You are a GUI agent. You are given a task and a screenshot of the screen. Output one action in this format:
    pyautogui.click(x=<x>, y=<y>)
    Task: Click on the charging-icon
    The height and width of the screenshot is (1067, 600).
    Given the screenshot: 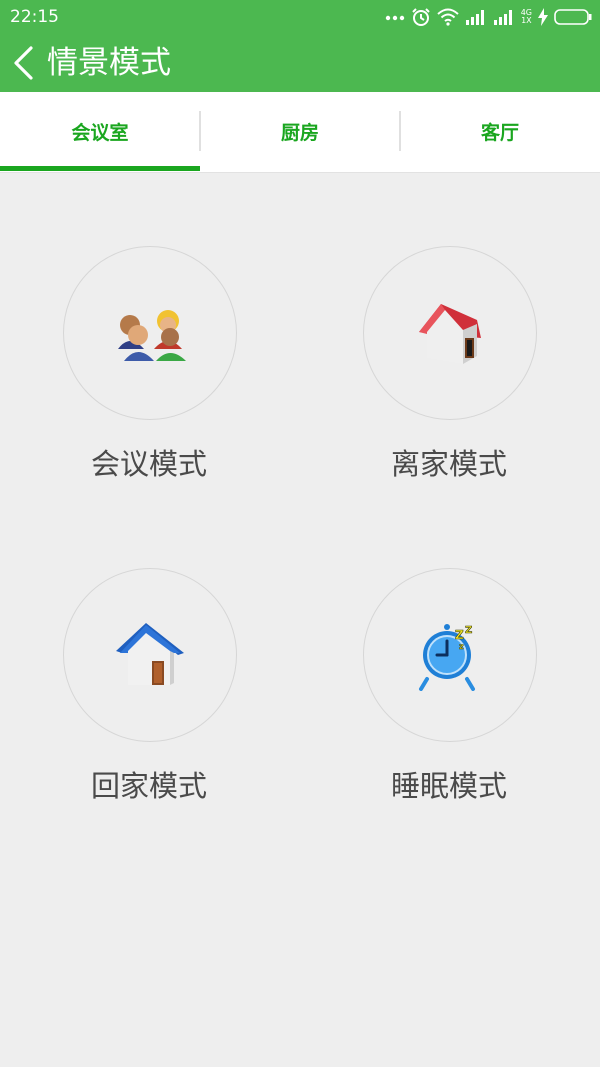 What is the action you would take?
    pyautogui.click(x=543, y=17)
    